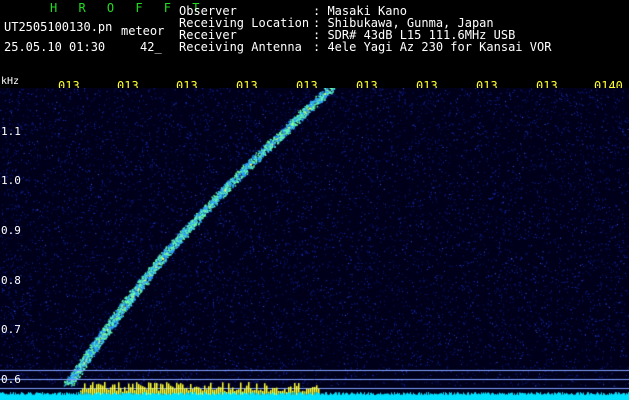  I want to click on freq-tick-label: 1.0, so click(11, 180).